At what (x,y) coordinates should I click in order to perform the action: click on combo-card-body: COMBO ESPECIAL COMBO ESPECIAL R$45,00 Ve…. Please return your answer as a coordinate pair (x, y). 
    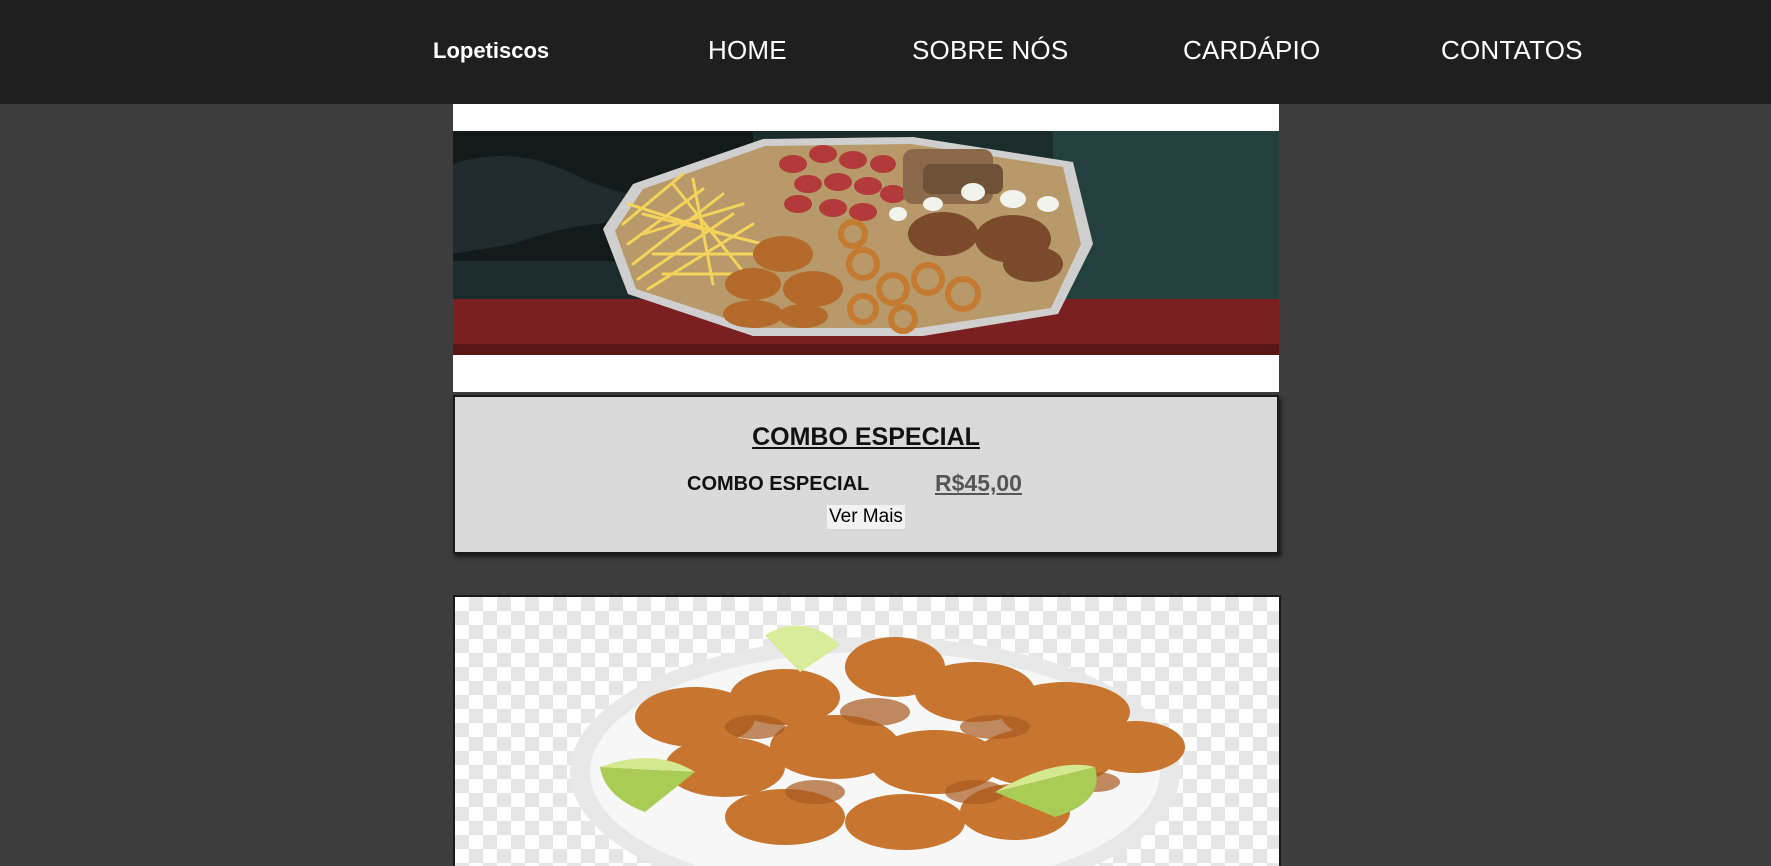
    Looking at the image, I should click on (866, 474).